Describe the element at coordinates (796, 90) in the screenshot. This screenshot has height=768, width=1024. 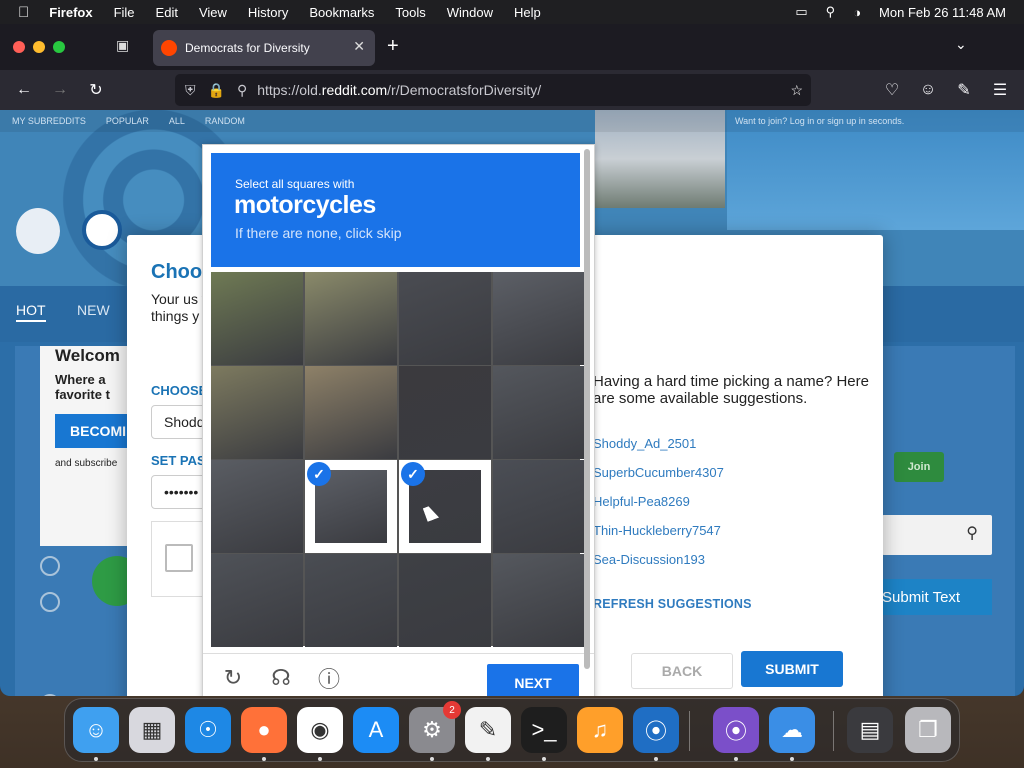
I see `bookmark-star-icon: ☆` at that location.